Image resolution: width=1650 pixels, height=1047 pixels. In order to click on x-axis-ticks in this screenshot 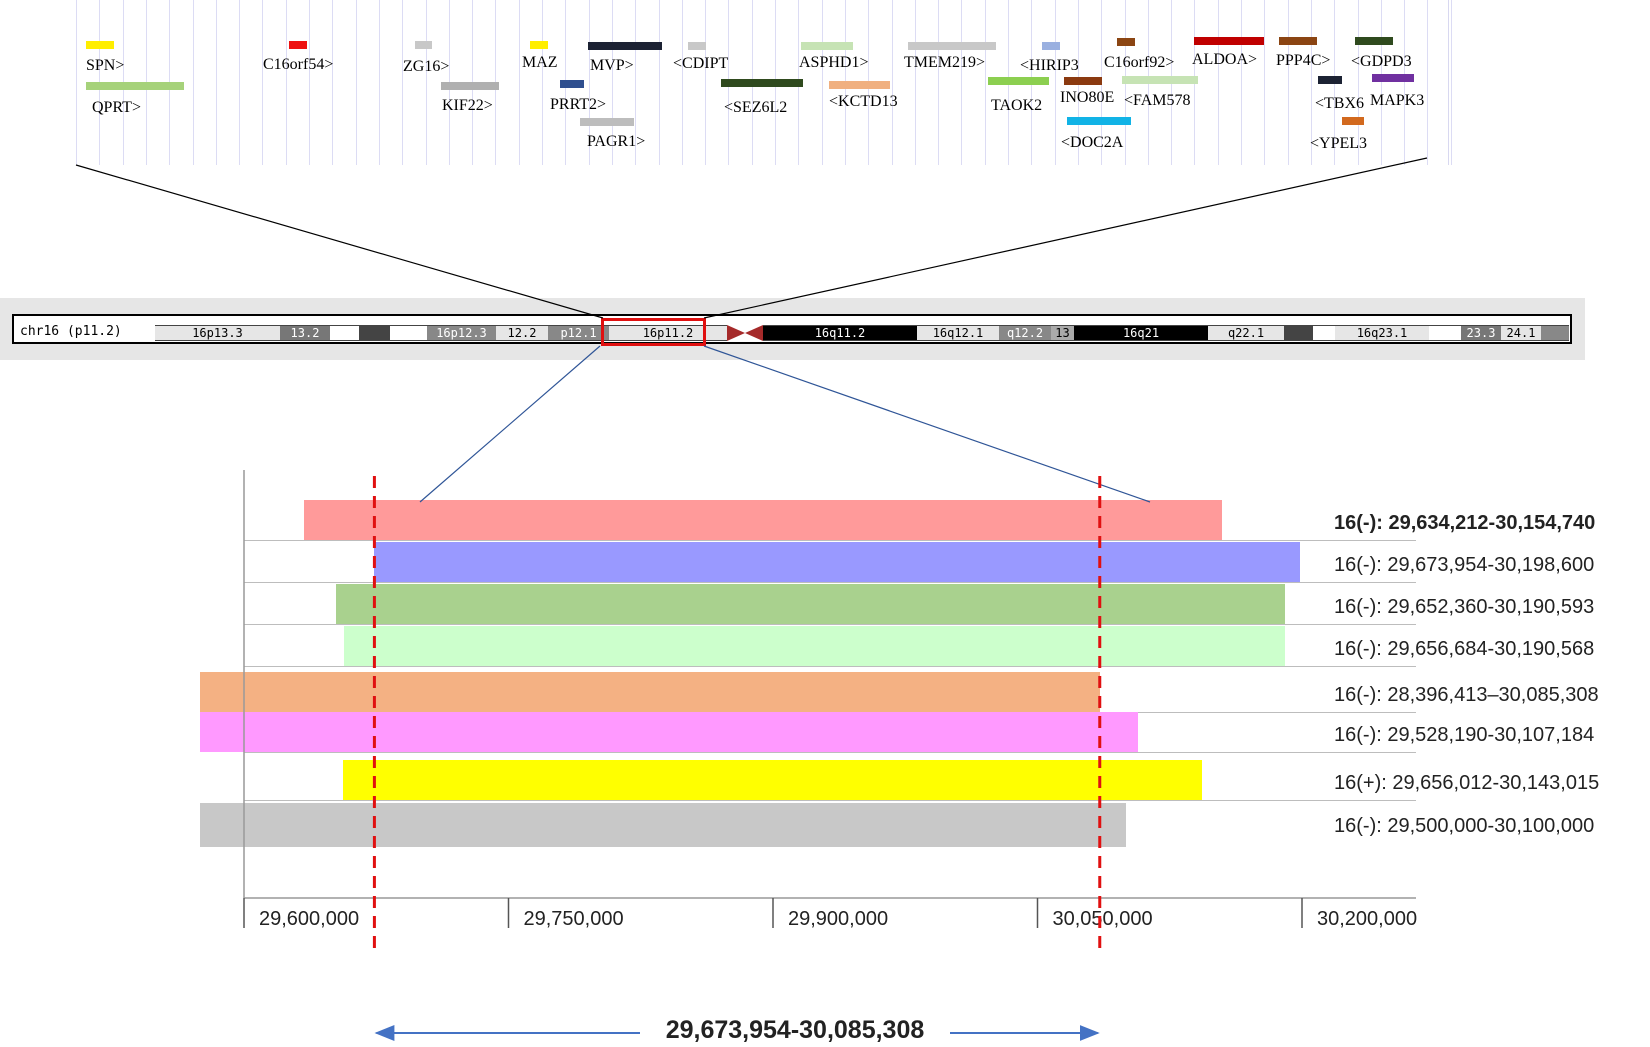, I will do `click(773, 913)`.